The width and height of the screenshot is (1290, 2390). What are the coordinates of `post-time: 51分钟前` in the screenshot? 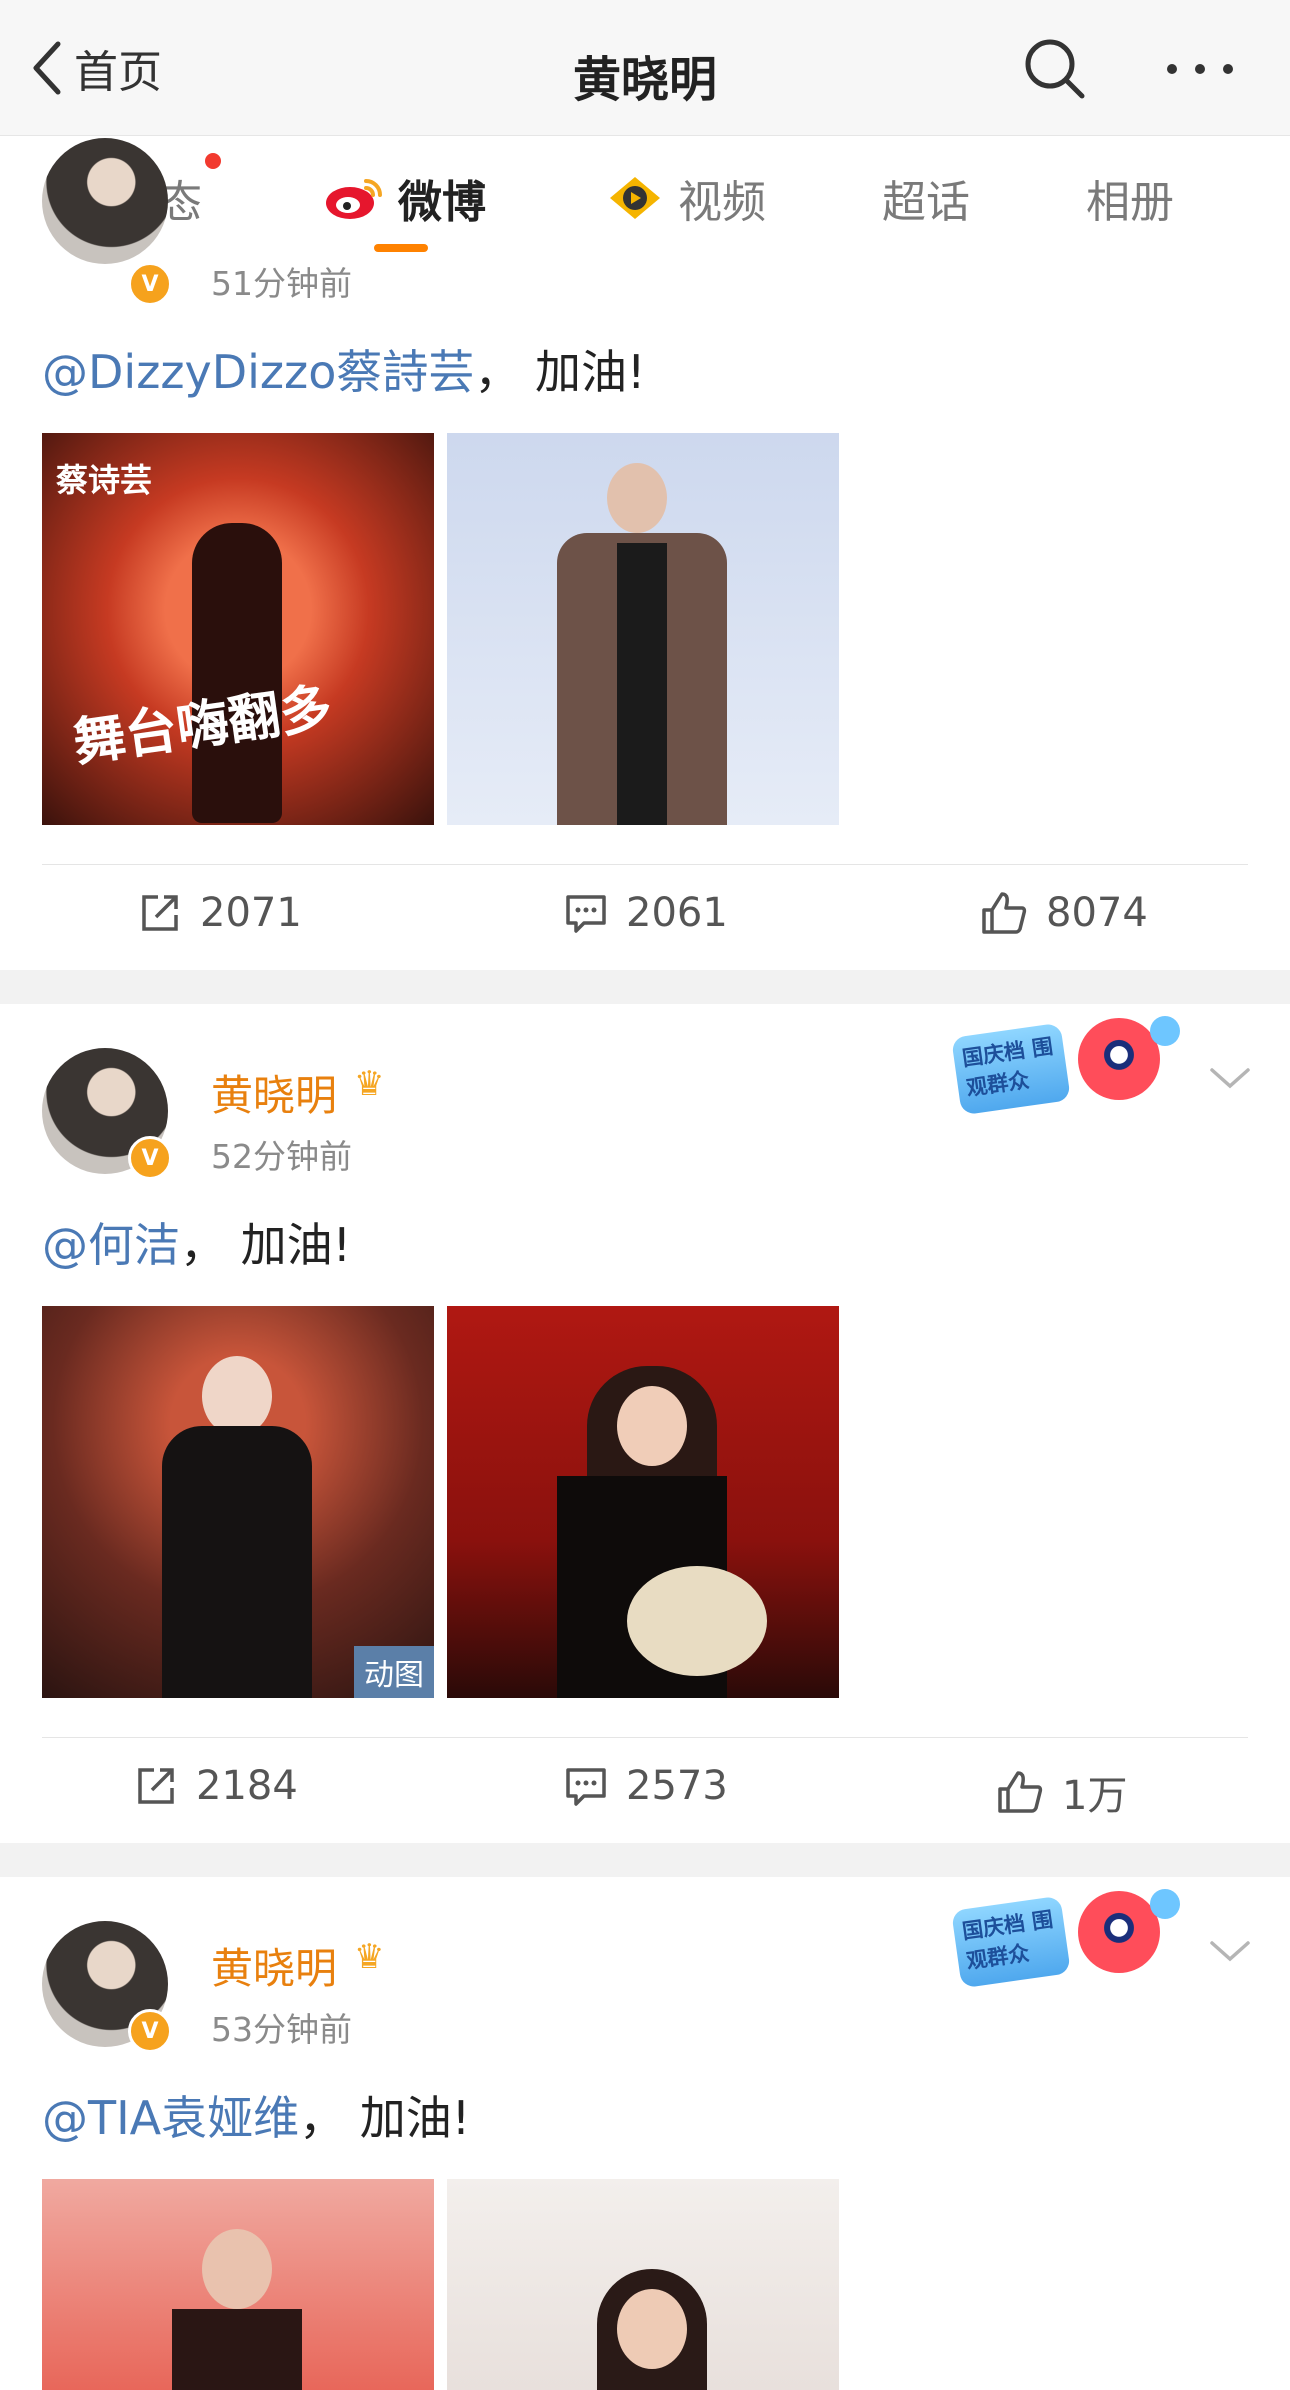 It's located at (281, 283).